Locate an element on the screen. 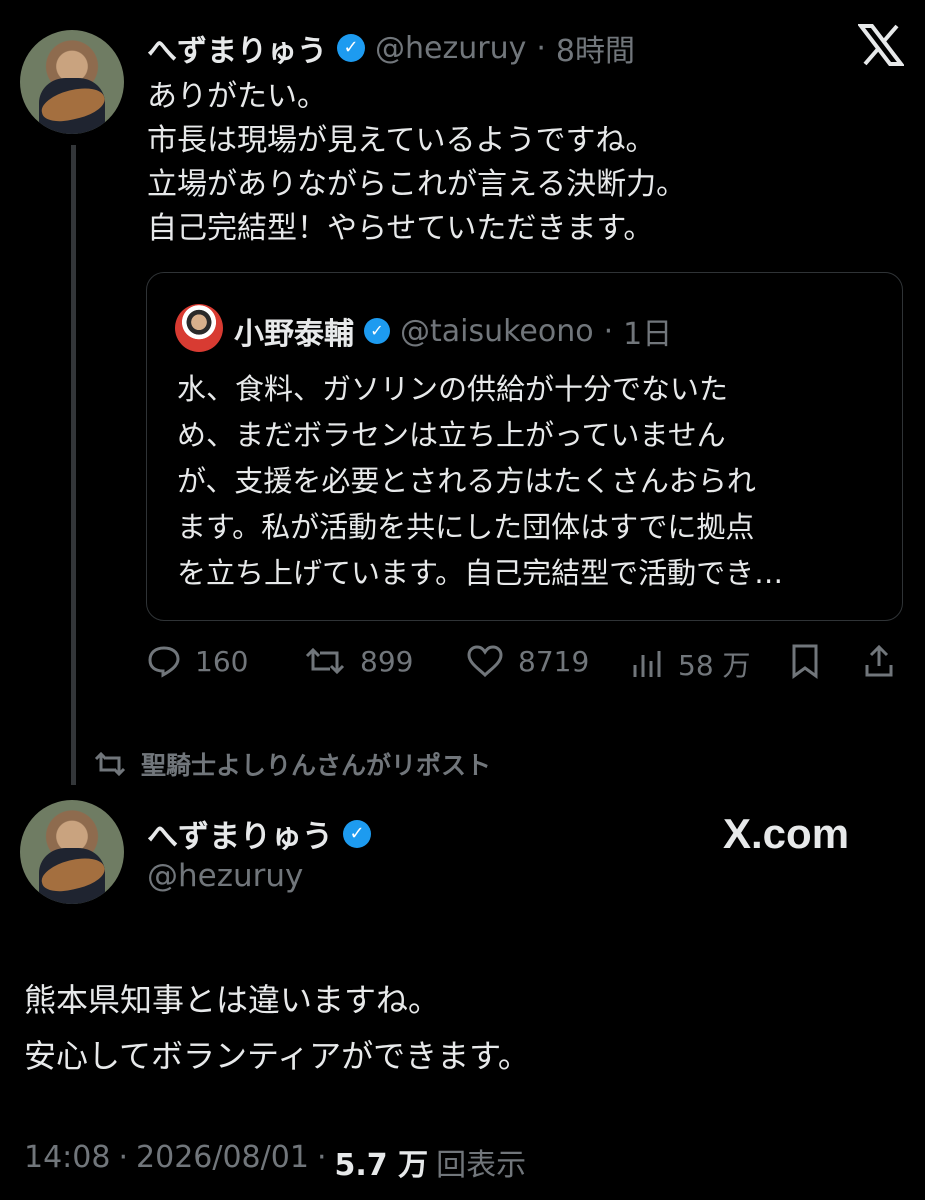 This screenshot has width=925, height=1200. repost-notice-text: 聖騎士よしりんさんがリポスト is located at coordinates (316, 765).